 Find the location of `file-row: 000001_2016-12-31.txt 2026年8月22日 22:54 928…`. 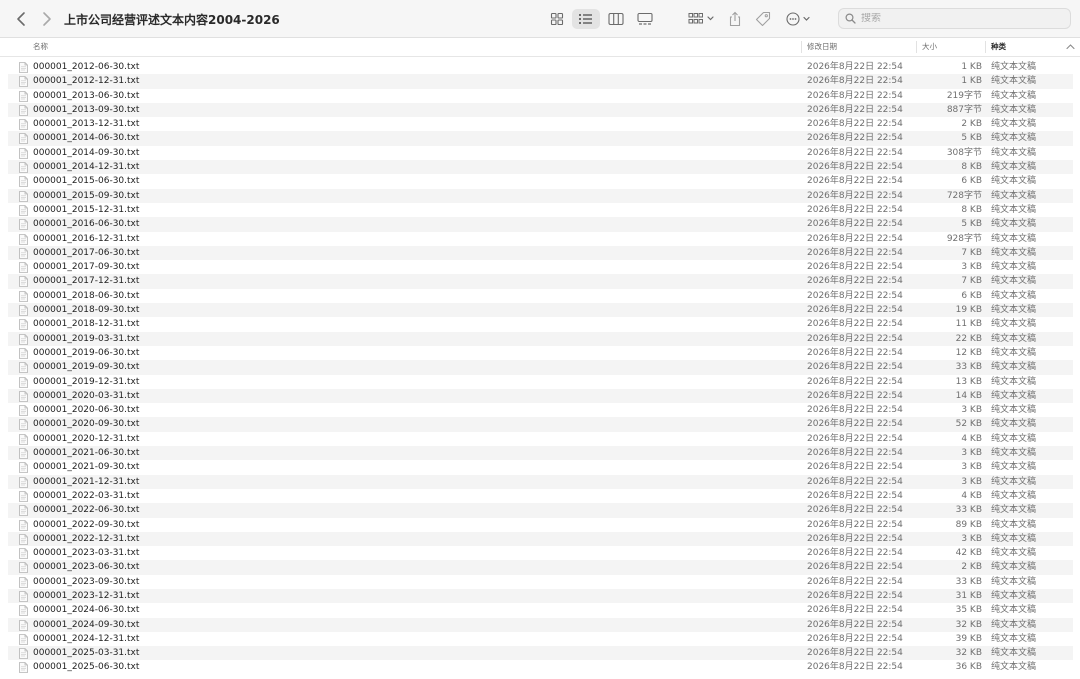

file-row: 000001_2016-12-31.txt 2026年8月22日 22:54 928… is located at coordinates (540, 239).